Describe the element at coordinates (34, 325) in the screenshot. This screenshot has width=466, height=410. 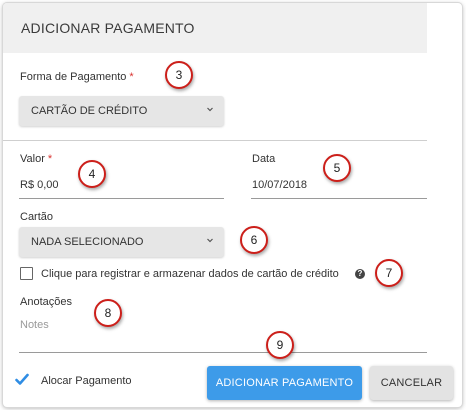
I see `notes-input: Notes` at that location.